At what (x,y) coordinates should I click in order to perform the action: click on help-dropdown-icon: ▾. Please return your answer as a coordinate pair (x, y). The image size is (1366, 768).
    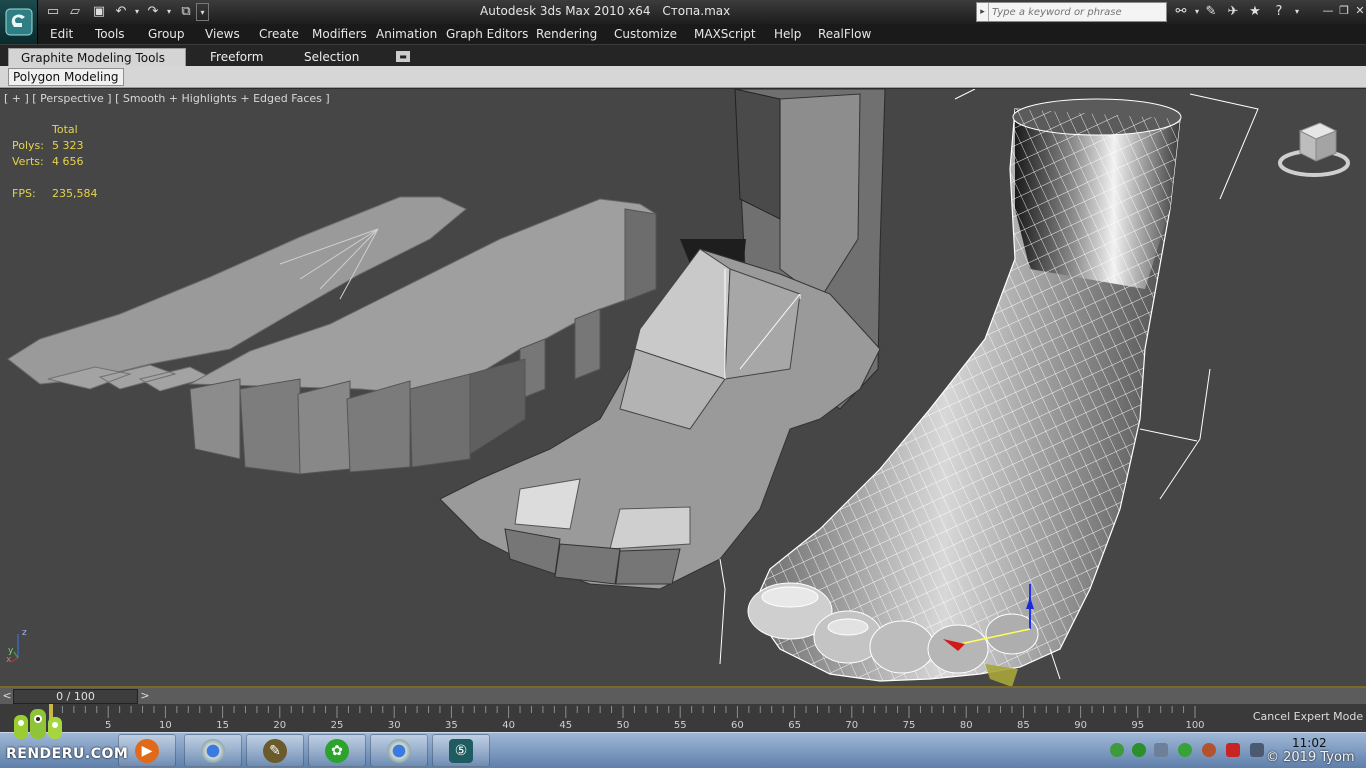
    Looking at the image, I should click on (1297, 12).